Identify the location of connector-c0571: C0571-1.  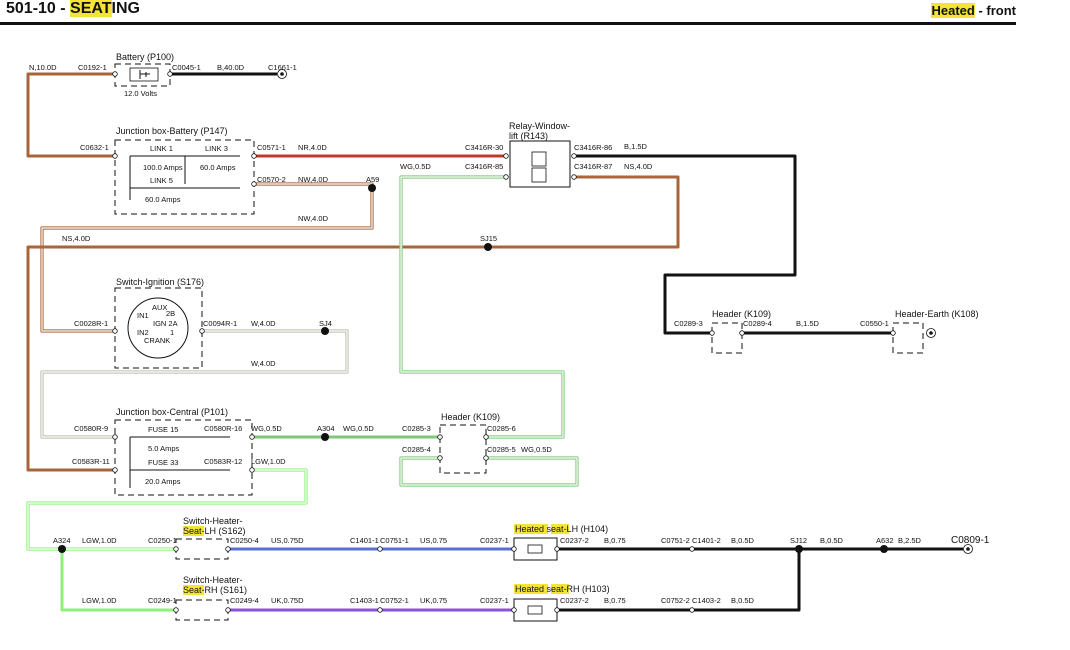
(271, 147).